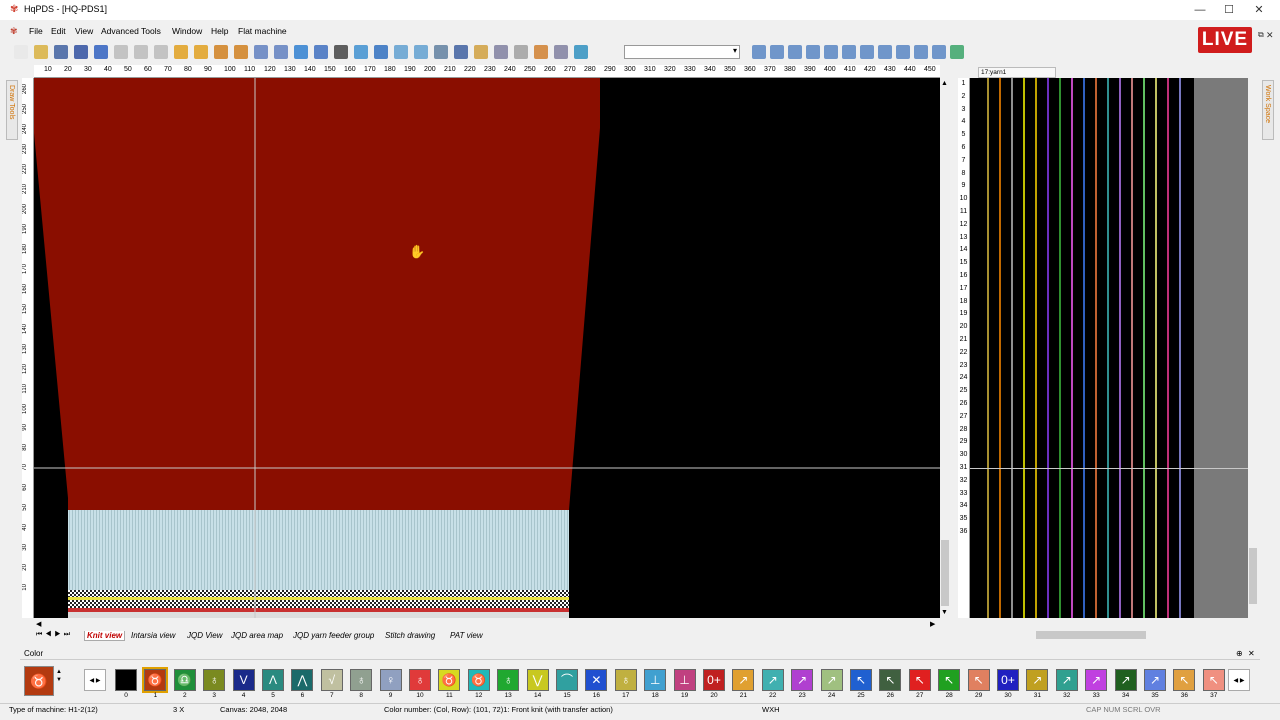 The width and height of the screenshot is (1280, 720). I want to click on tab-jqd-yarn-feeder-group: JQD yarn feeder group, so click(333, 635).